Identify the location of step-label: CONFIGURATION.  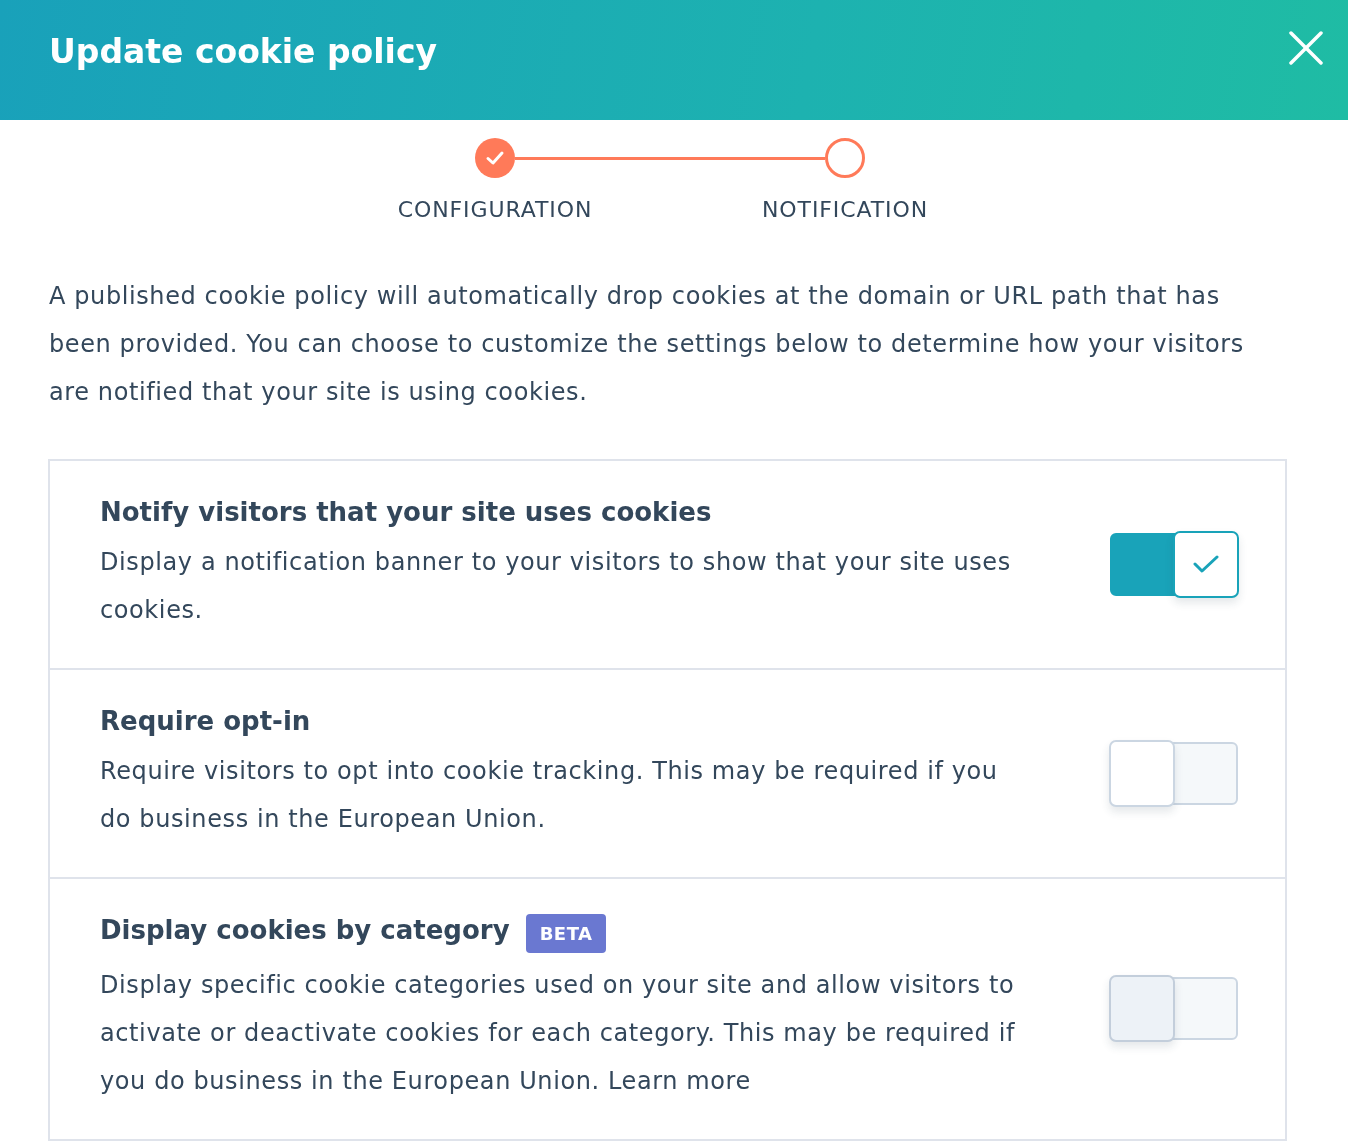
(495, 210).